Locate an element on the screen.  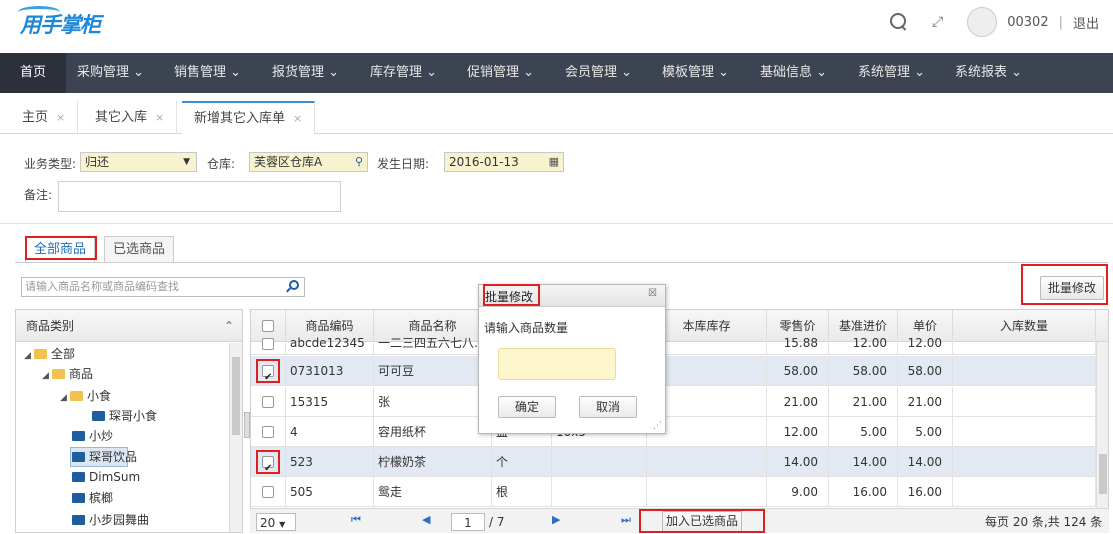
user-id: 00302 is located at coordinates (1027, 22).